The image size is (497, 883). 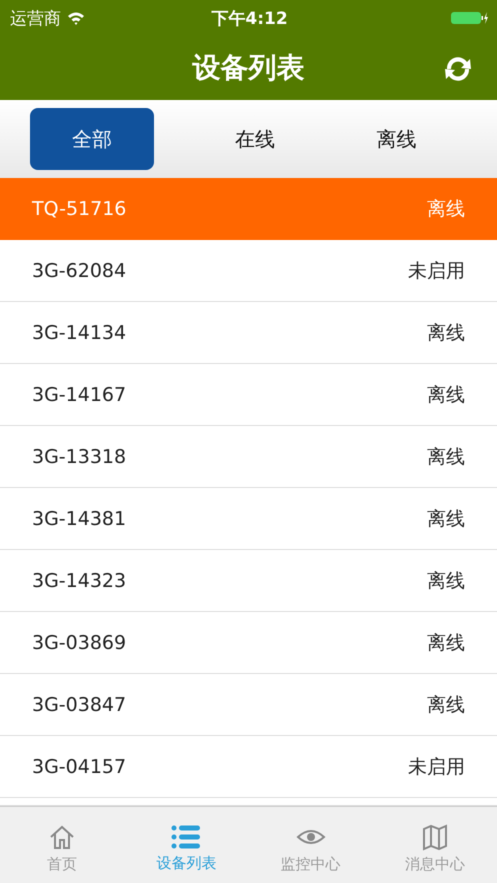 What do you see at coordinates (35, 19) in the screenshot?
I see `carrier-name: 运营商` at bounding box center [35, 19].